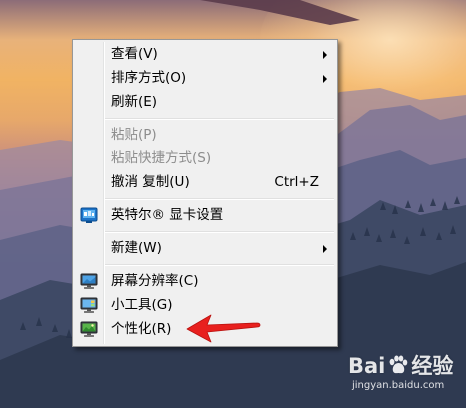 The image size is (466, 408). What do you see at coordinates (89, 305) in the screenshot?
I see `gadgets-icon` at bounding box center [89, 305].